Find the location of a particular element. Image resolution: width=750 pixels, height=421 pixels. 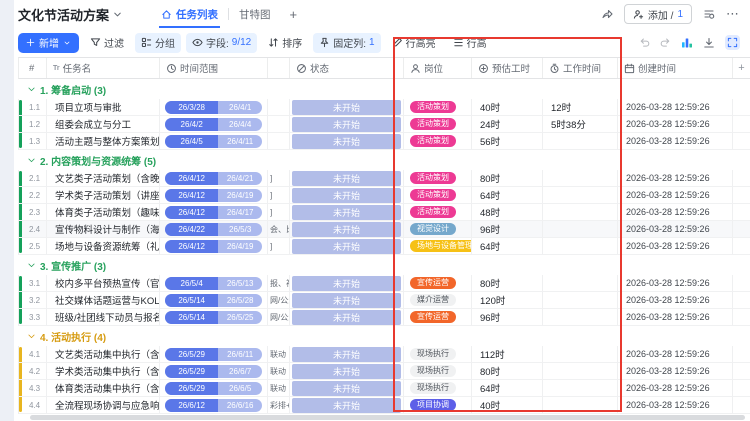

column-header-work: 工作时间 is located at coordinates (580, 68).